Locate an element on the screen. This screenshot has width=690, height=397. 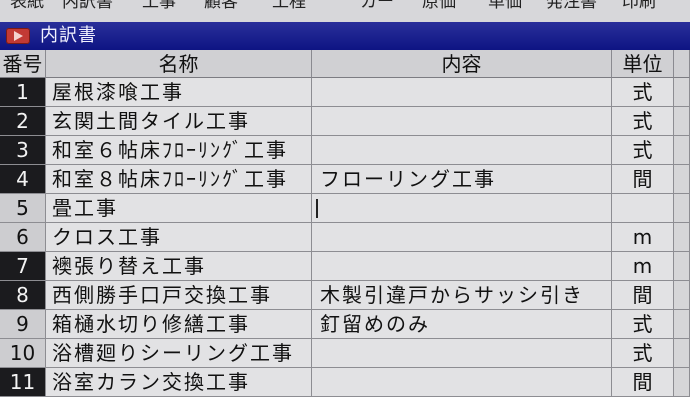
table-row: 9 箱樋水切り修繕工事 釘留めのみ式 is located at coordinates (345, 324).